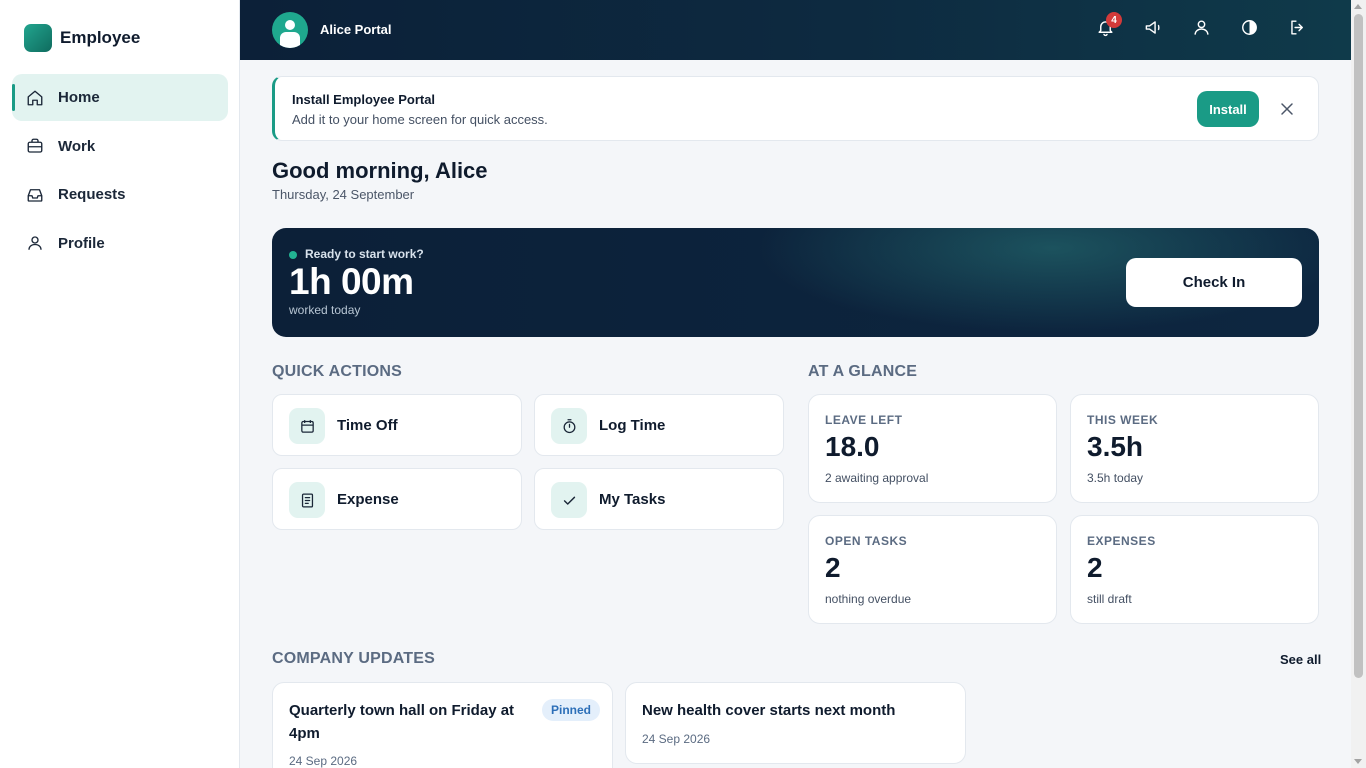 This screenshot has height=768, width=1366. Describe the element at coordinates (79, 97) in the screenshot. I see `sidebar-item-label: Home` at that location.